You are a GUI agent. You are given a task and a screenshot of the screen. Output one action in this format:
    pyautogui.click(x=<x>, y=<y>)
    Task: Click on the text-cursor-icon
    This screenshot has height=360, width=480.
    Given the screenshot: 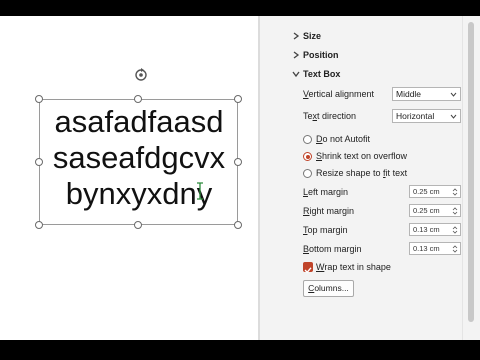 What is the action you would take?
    pyautogui.click(x=200, y=191)
    